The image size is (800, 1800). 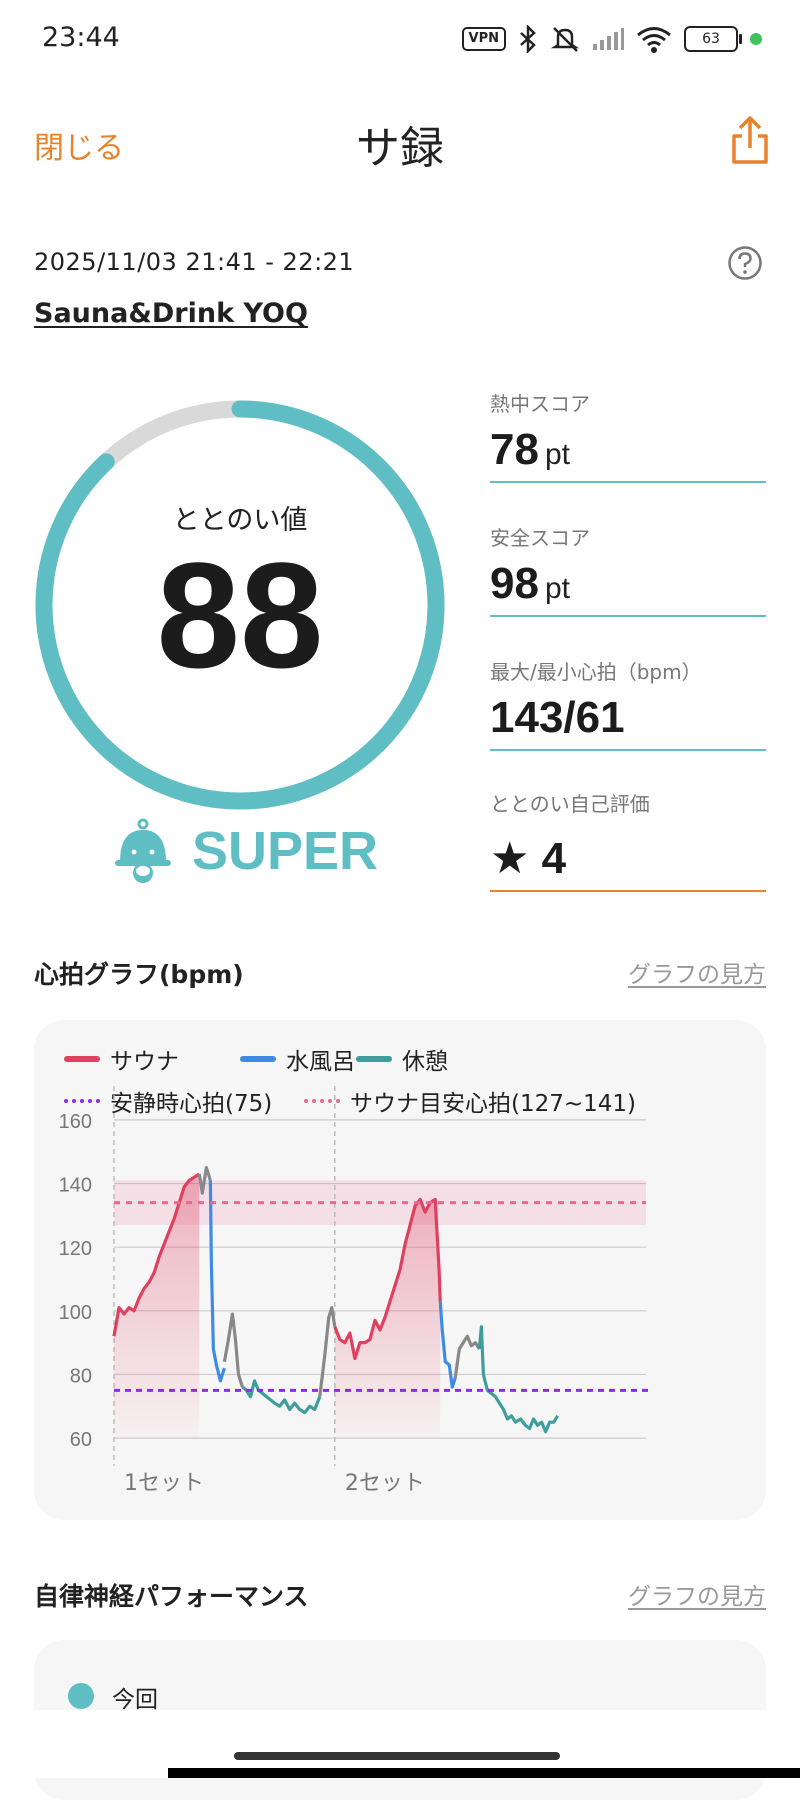 What do you see at coordinates (570, 804) in the screenshot?
I see `metric-label: ととのい自己評価` at bounding box center [570, 804].